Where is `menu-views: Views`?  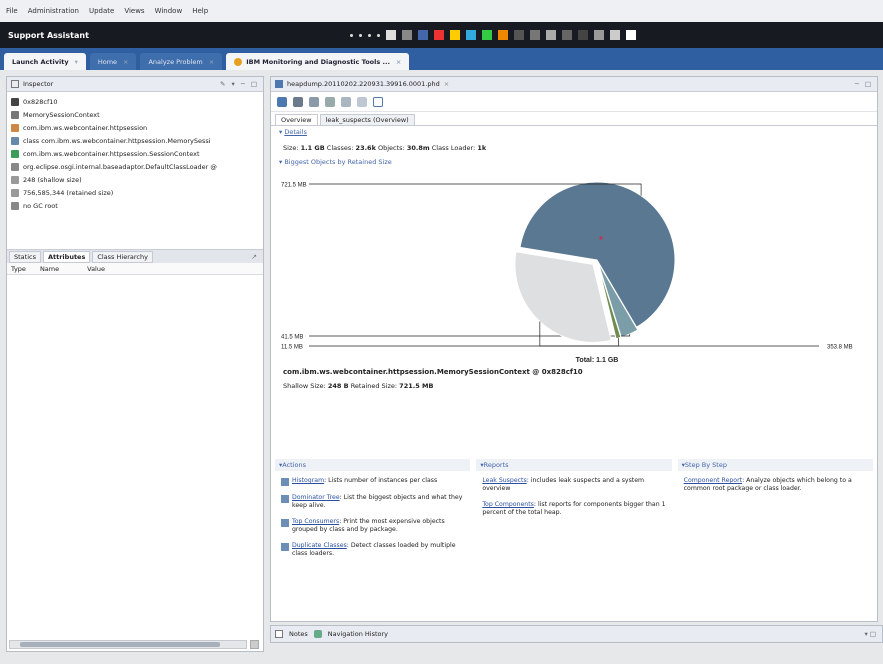
menu-views: Views is located at coordinates (134, 11).